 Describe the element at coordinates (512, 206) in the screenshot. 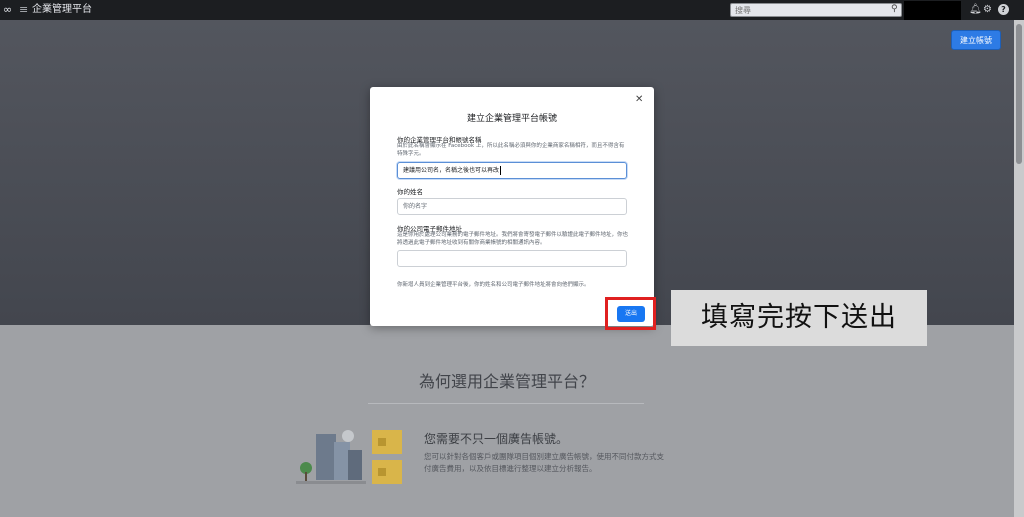

I see `your-name-field: 你的名字` at that location.